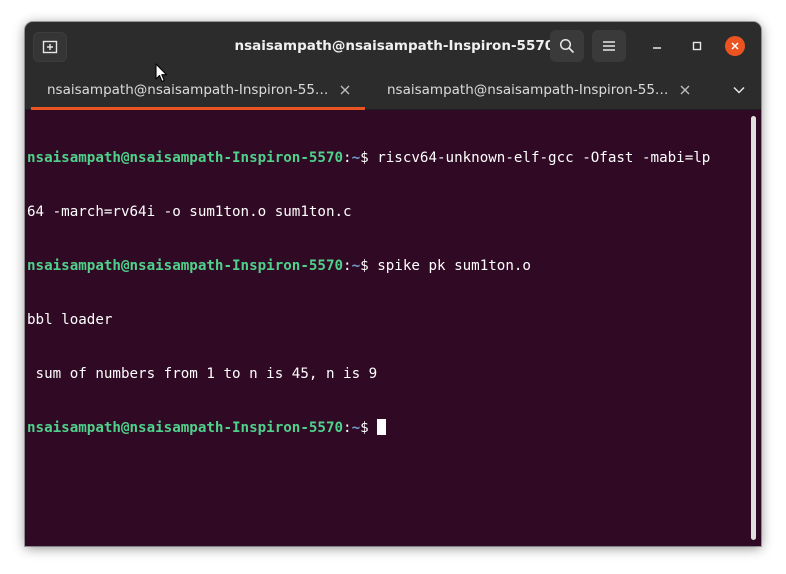  I want to click on minimize-icon, so click(657, 48).